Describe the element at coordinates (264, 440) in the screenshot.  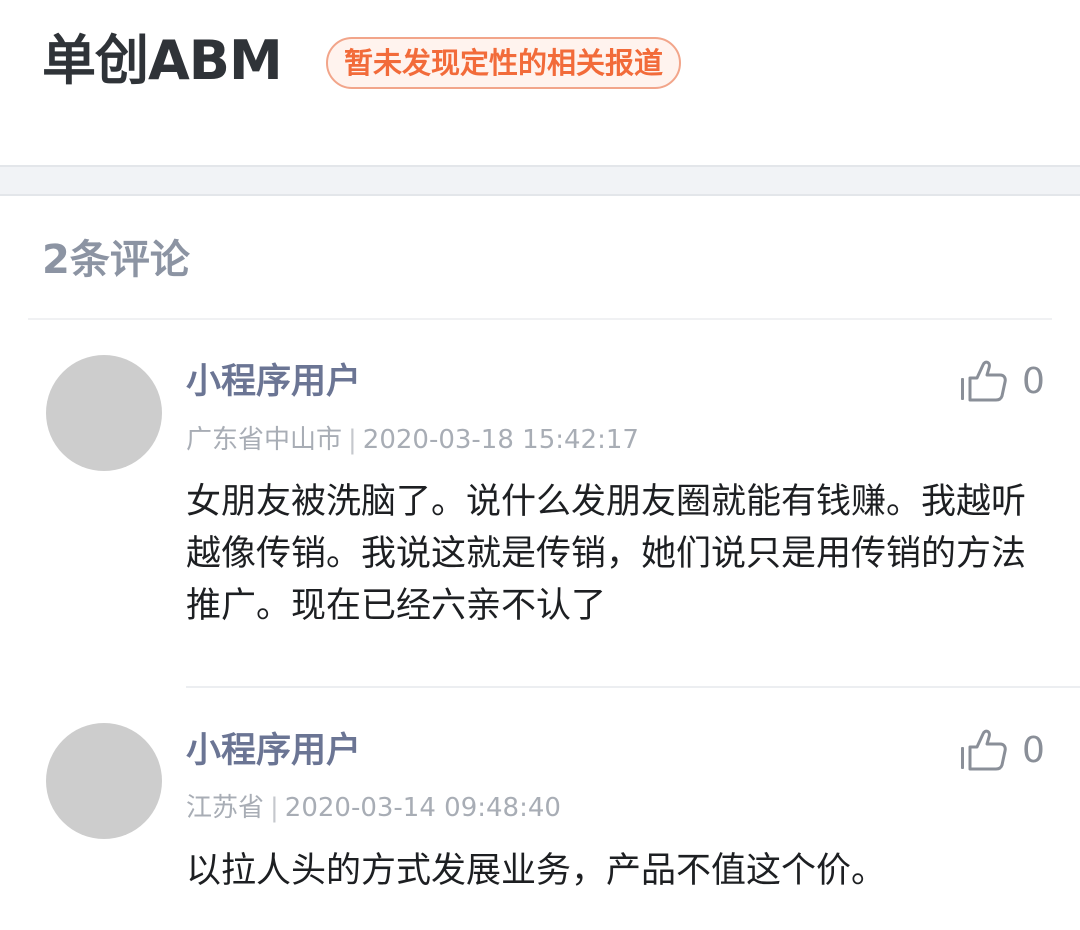
I see `comment-location: 广东省中山市` at that location.